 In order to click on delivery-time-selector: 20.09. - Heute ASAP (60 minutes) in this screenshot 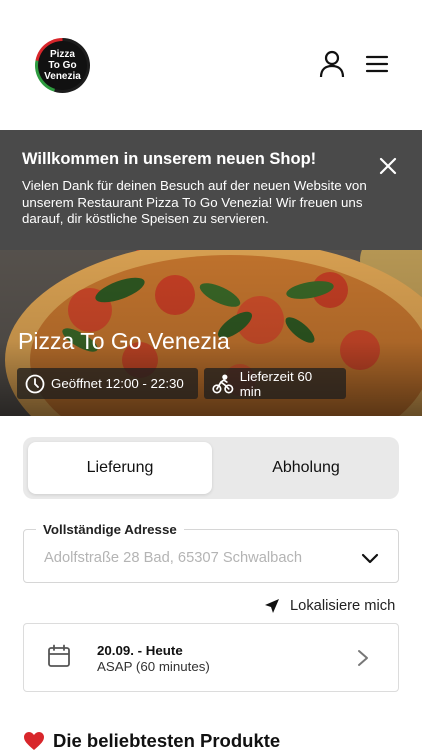, I will do `click(211, 657)`.